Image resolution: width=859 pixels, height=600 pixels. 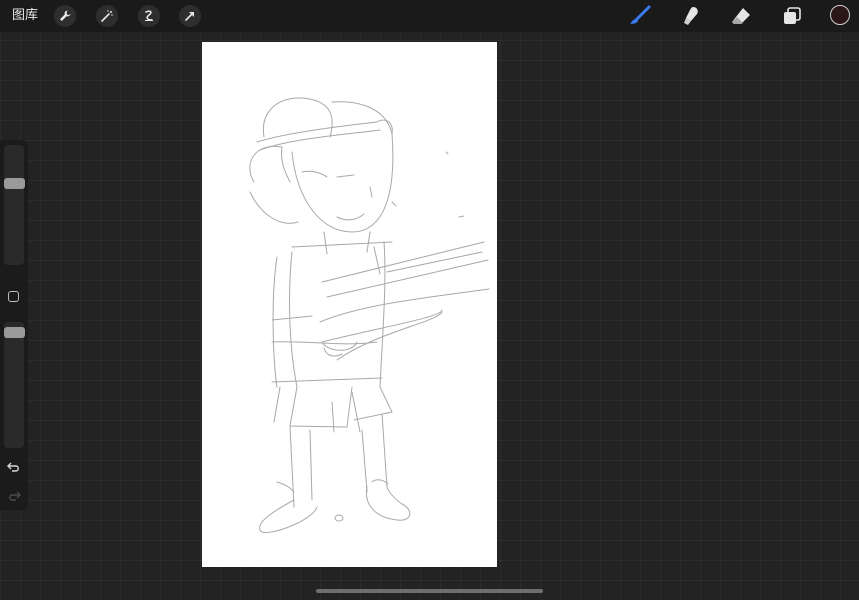 What do you see at coordinates (149, 16) in the screenshot?
I see `selection-icon` at bounding box center [149, 16].